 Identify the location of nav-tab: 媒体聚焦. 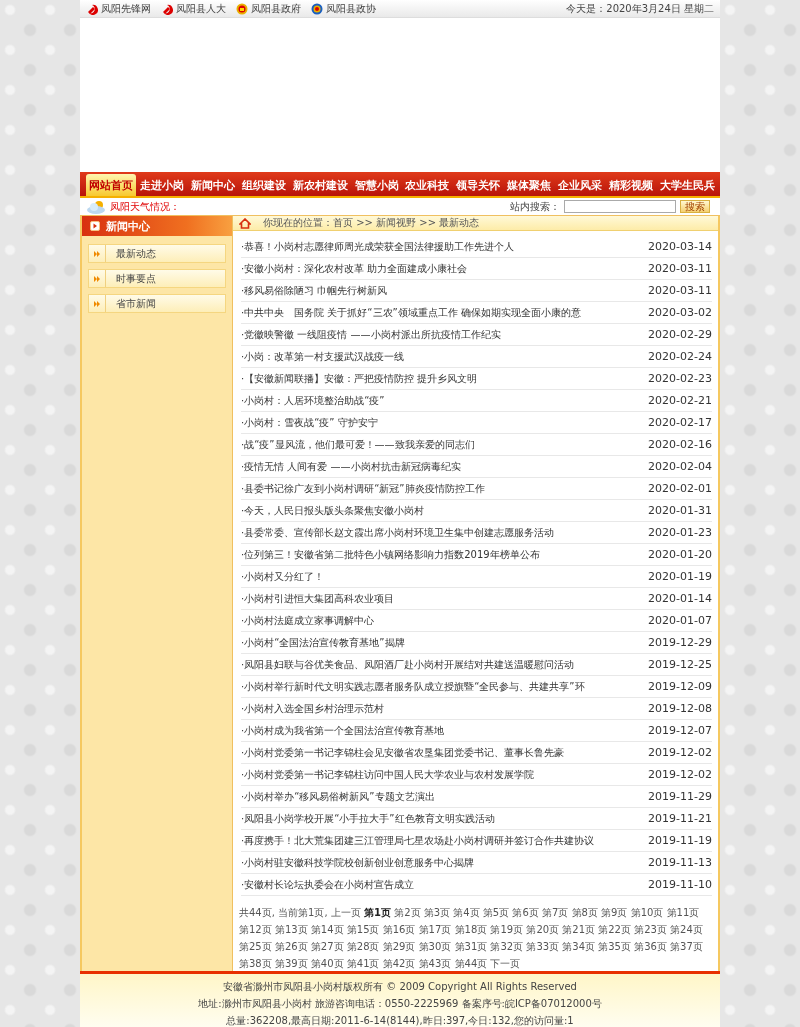
(529, 185).